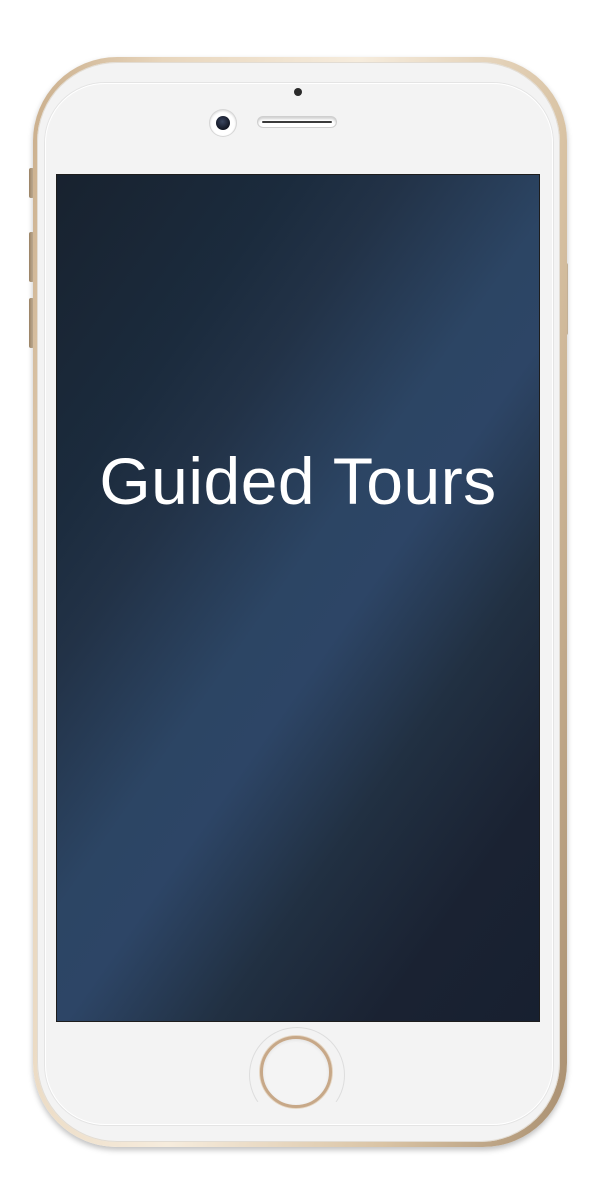 This screenshot has width=597, height=1204. What do you see at coordinates (296, 1072) in the screenshot?
I see `home-button` at bounding box center [296, 1072].